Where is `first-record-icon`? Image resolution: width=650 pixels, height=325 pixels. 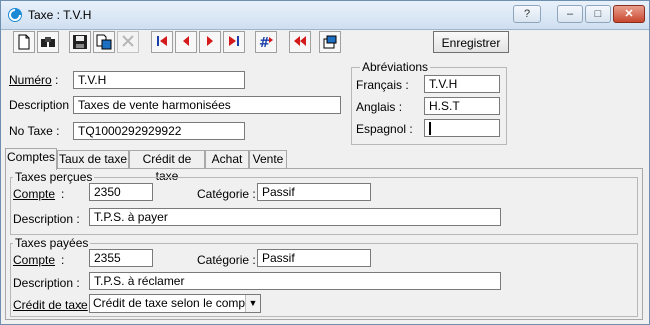 first-record-icon is located at coordinates (162, 41).